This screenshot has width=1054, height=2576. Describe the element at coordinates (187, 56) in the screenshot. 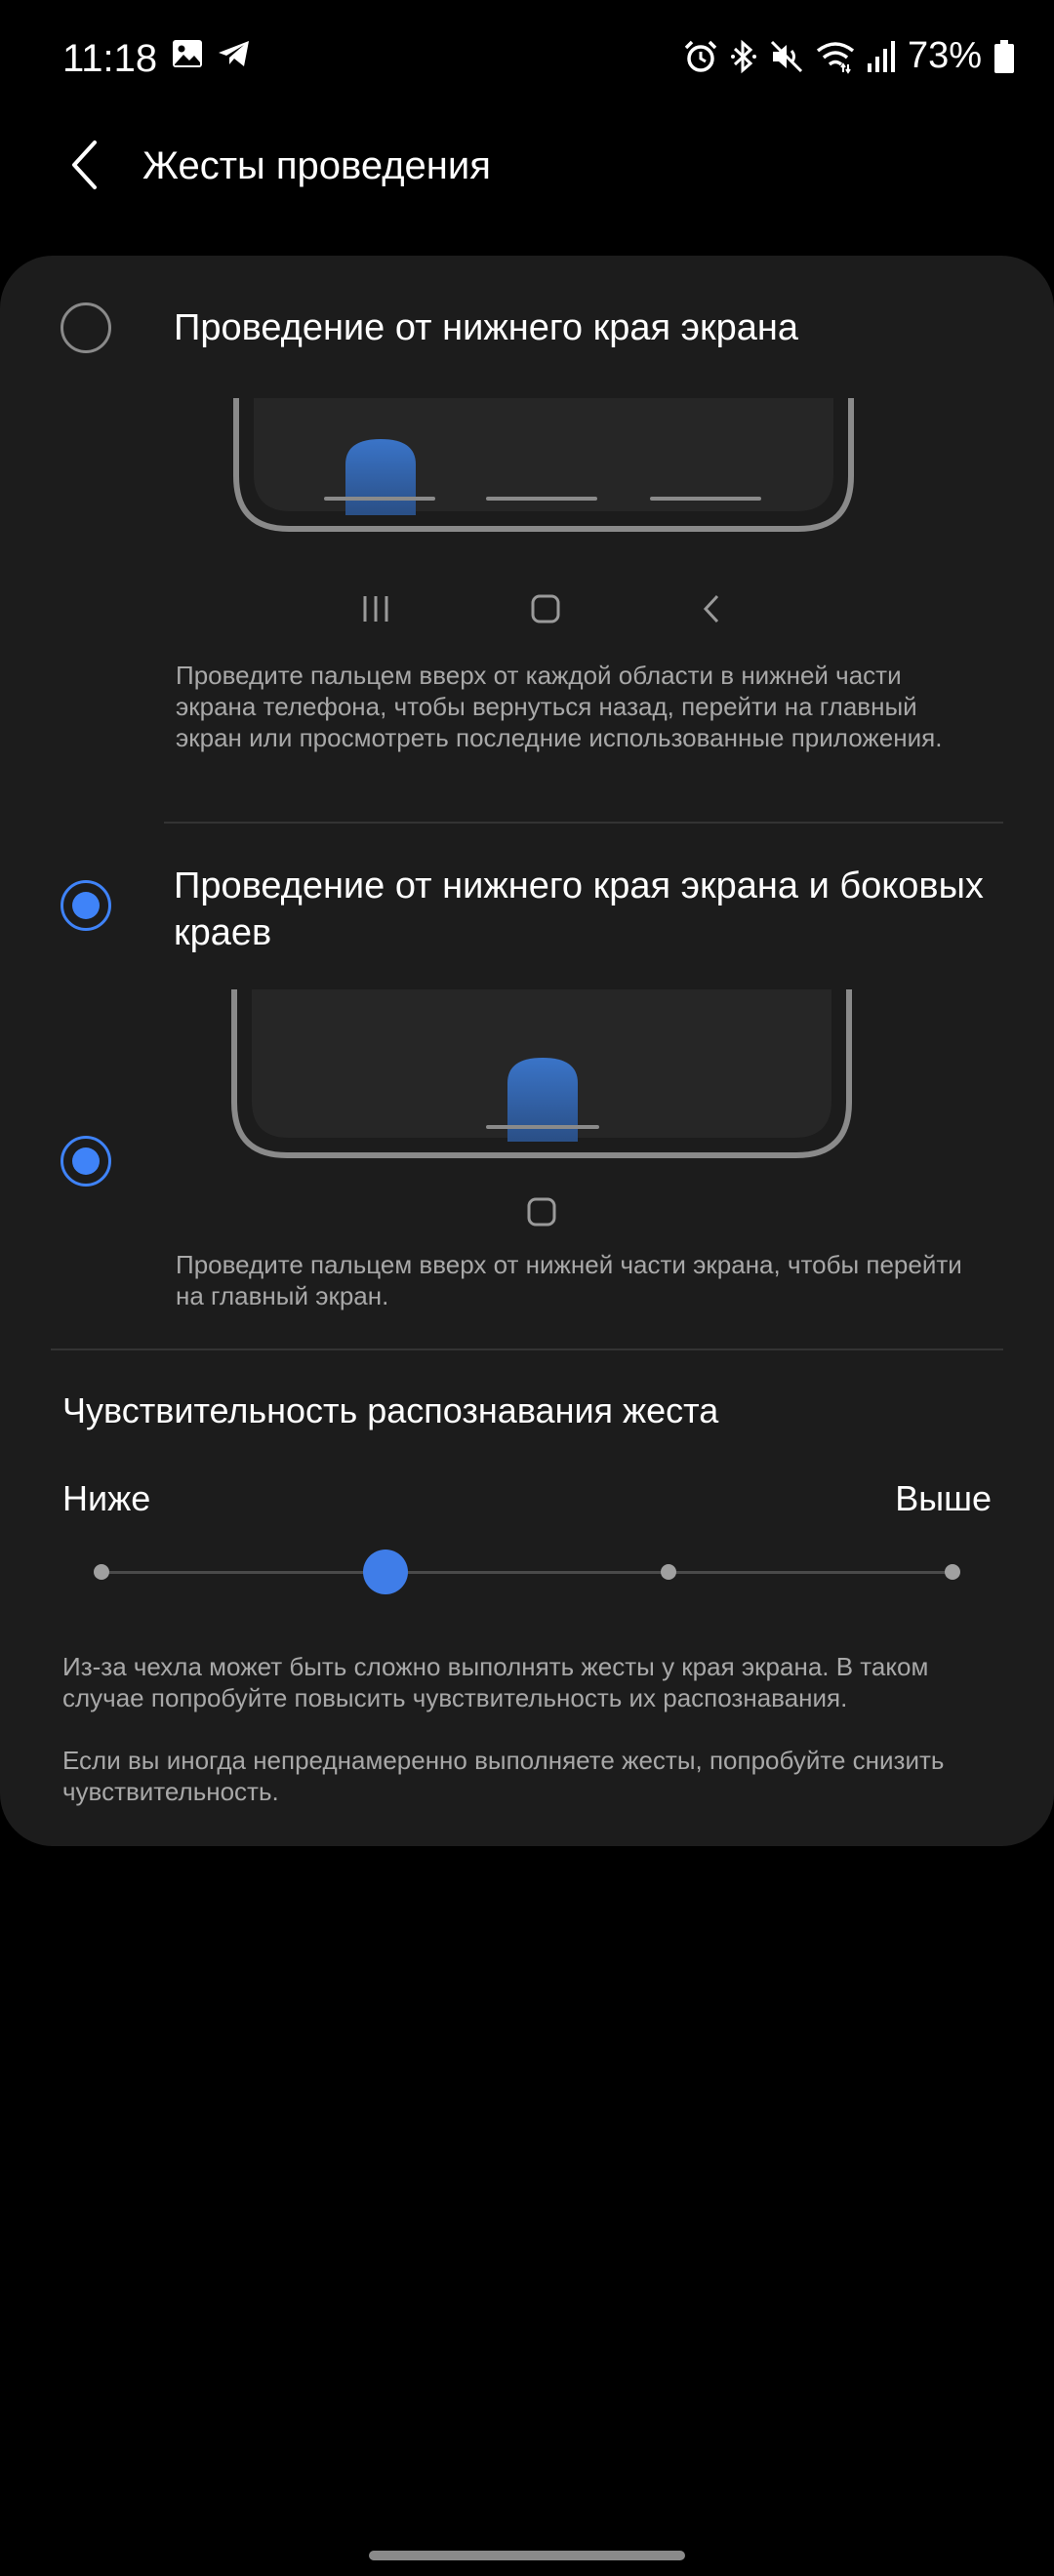

I see `gallery-icon` at that location.